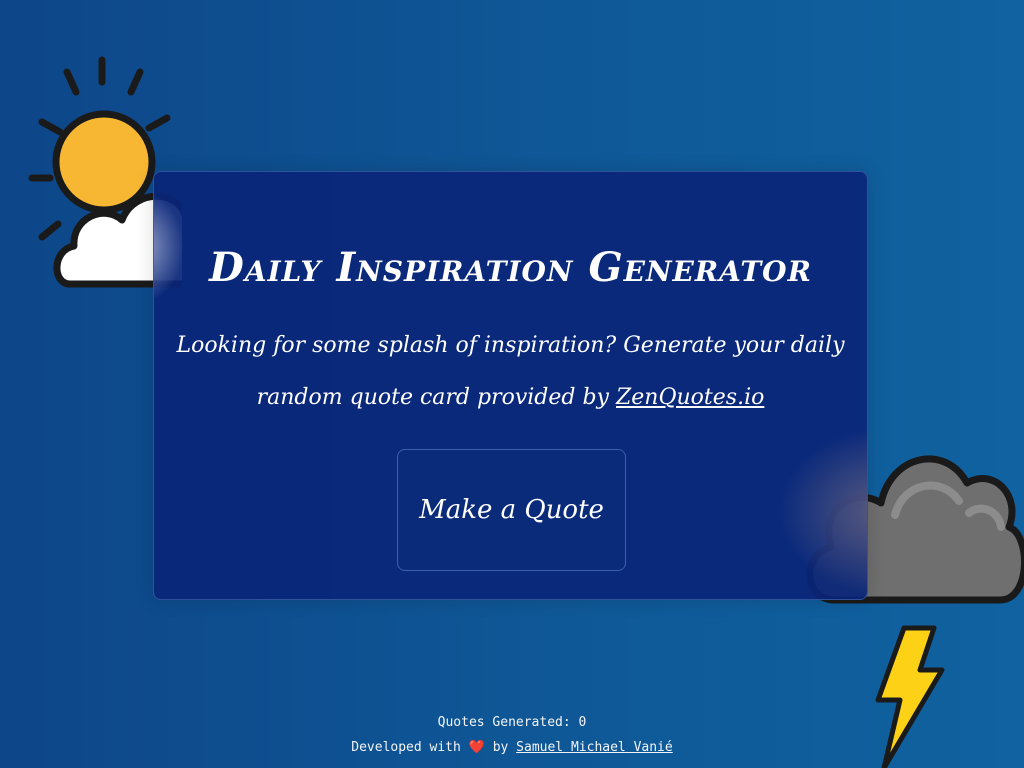 The image size is (1024, 768). I want to click on zenquotes-link: ZenQuotes.io, so click(690, 397).